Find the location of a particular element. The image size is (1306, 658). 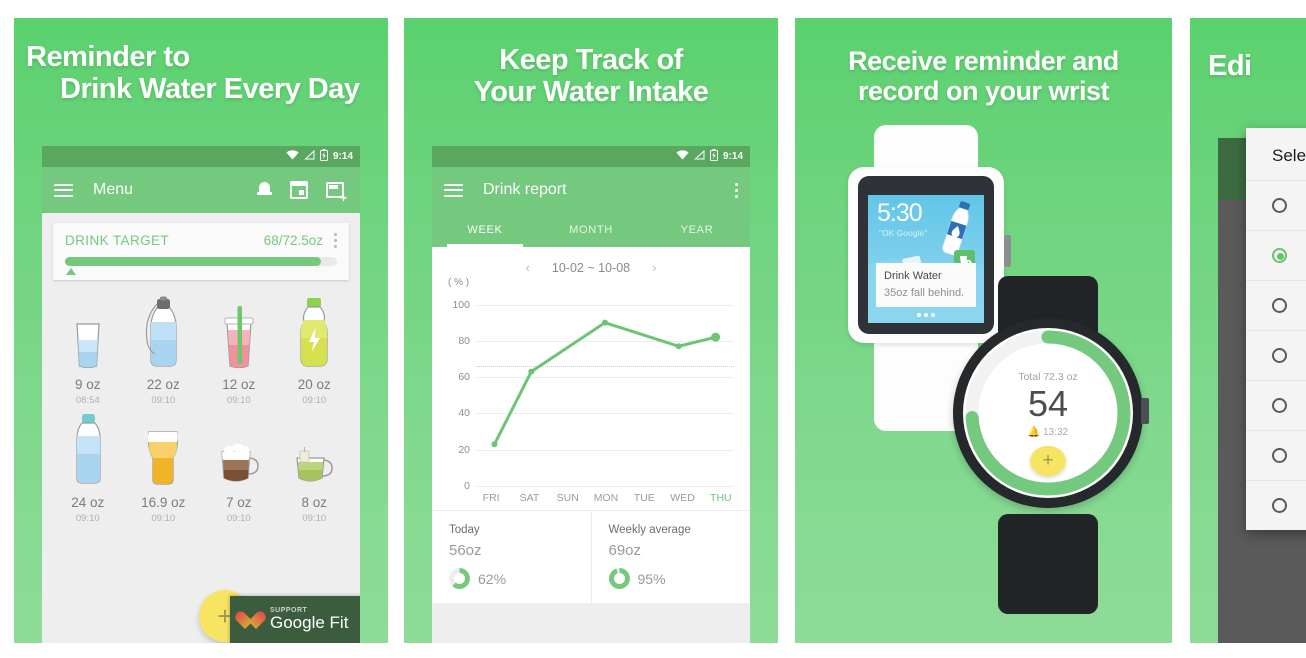

drink-entry: 20 oz 09:10 is located at coordinates (315, 347).